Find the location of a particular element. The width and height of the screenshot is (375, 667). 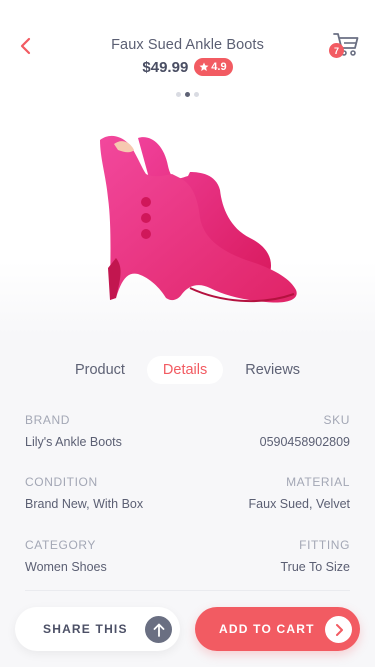

spec-category: CATEGORY Women Shoes is located at coordinates (66, 556).